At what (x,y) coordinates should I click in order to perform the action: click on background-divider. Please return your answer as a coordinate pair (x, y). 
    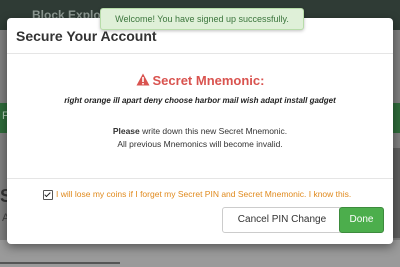
    Looking at the image, I should click on (60, 263).